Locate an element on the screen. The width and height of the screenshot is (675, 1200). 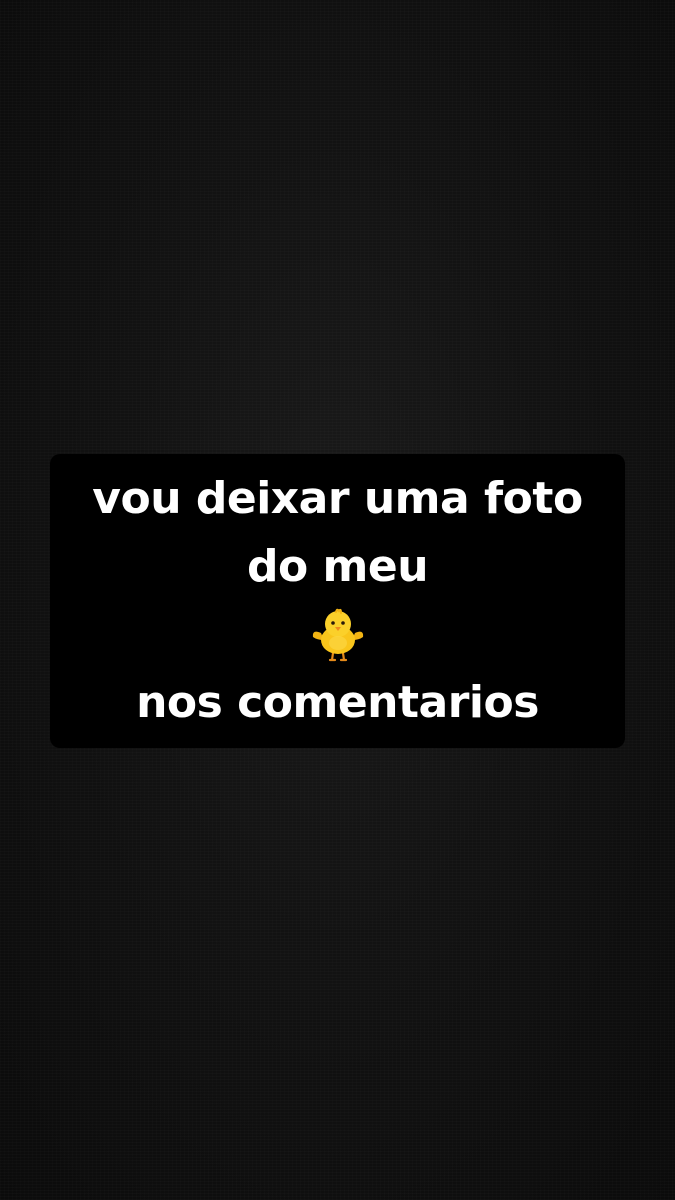
baby-chick-svg is located at coordinates (337, 635).